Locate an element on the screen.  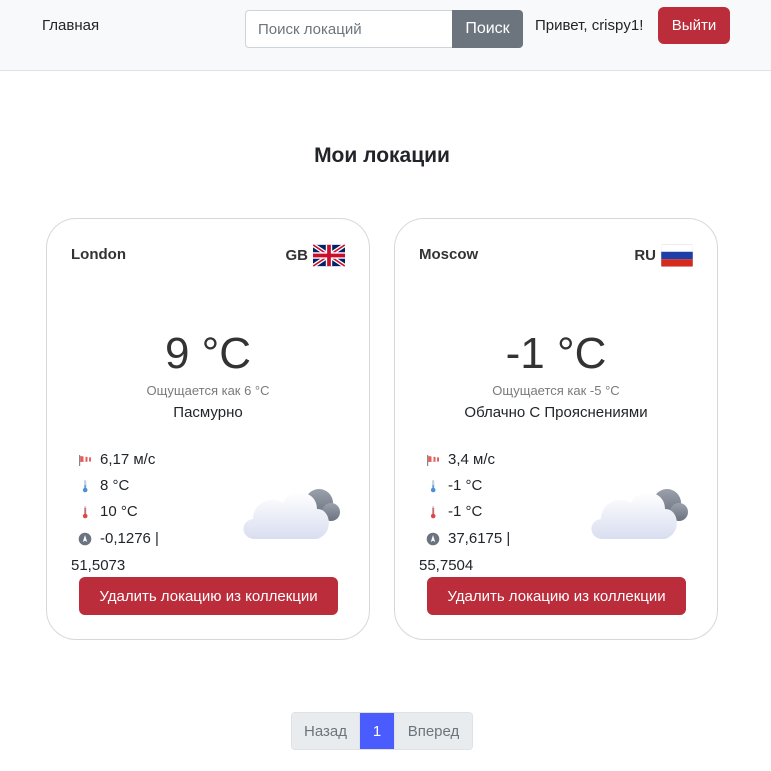
navbar: Главная Поиск Привет, crispy1! Выйти is located at coordinates (385, 35).